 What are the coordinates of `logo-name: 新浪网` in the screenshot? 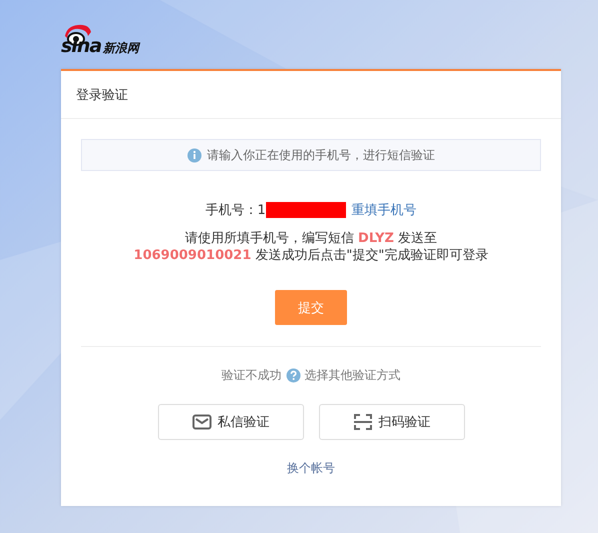 It's located at (121, 48).